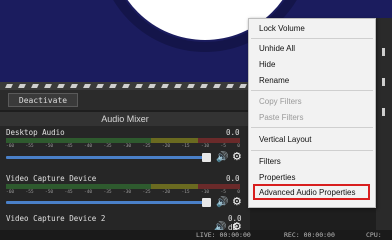  Describe the element at coordinates (277, 49) in the screenshot. I see `menu-item-unhide-all: Unhide All` at that location.